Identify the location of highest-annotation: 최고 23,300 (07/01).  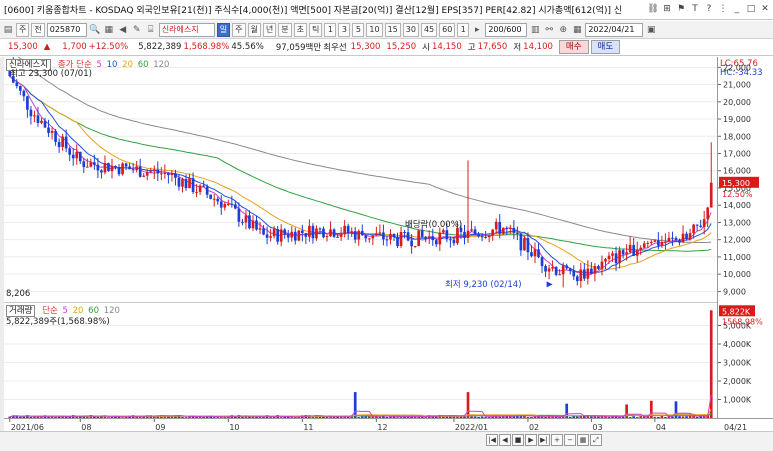
(51, 74).